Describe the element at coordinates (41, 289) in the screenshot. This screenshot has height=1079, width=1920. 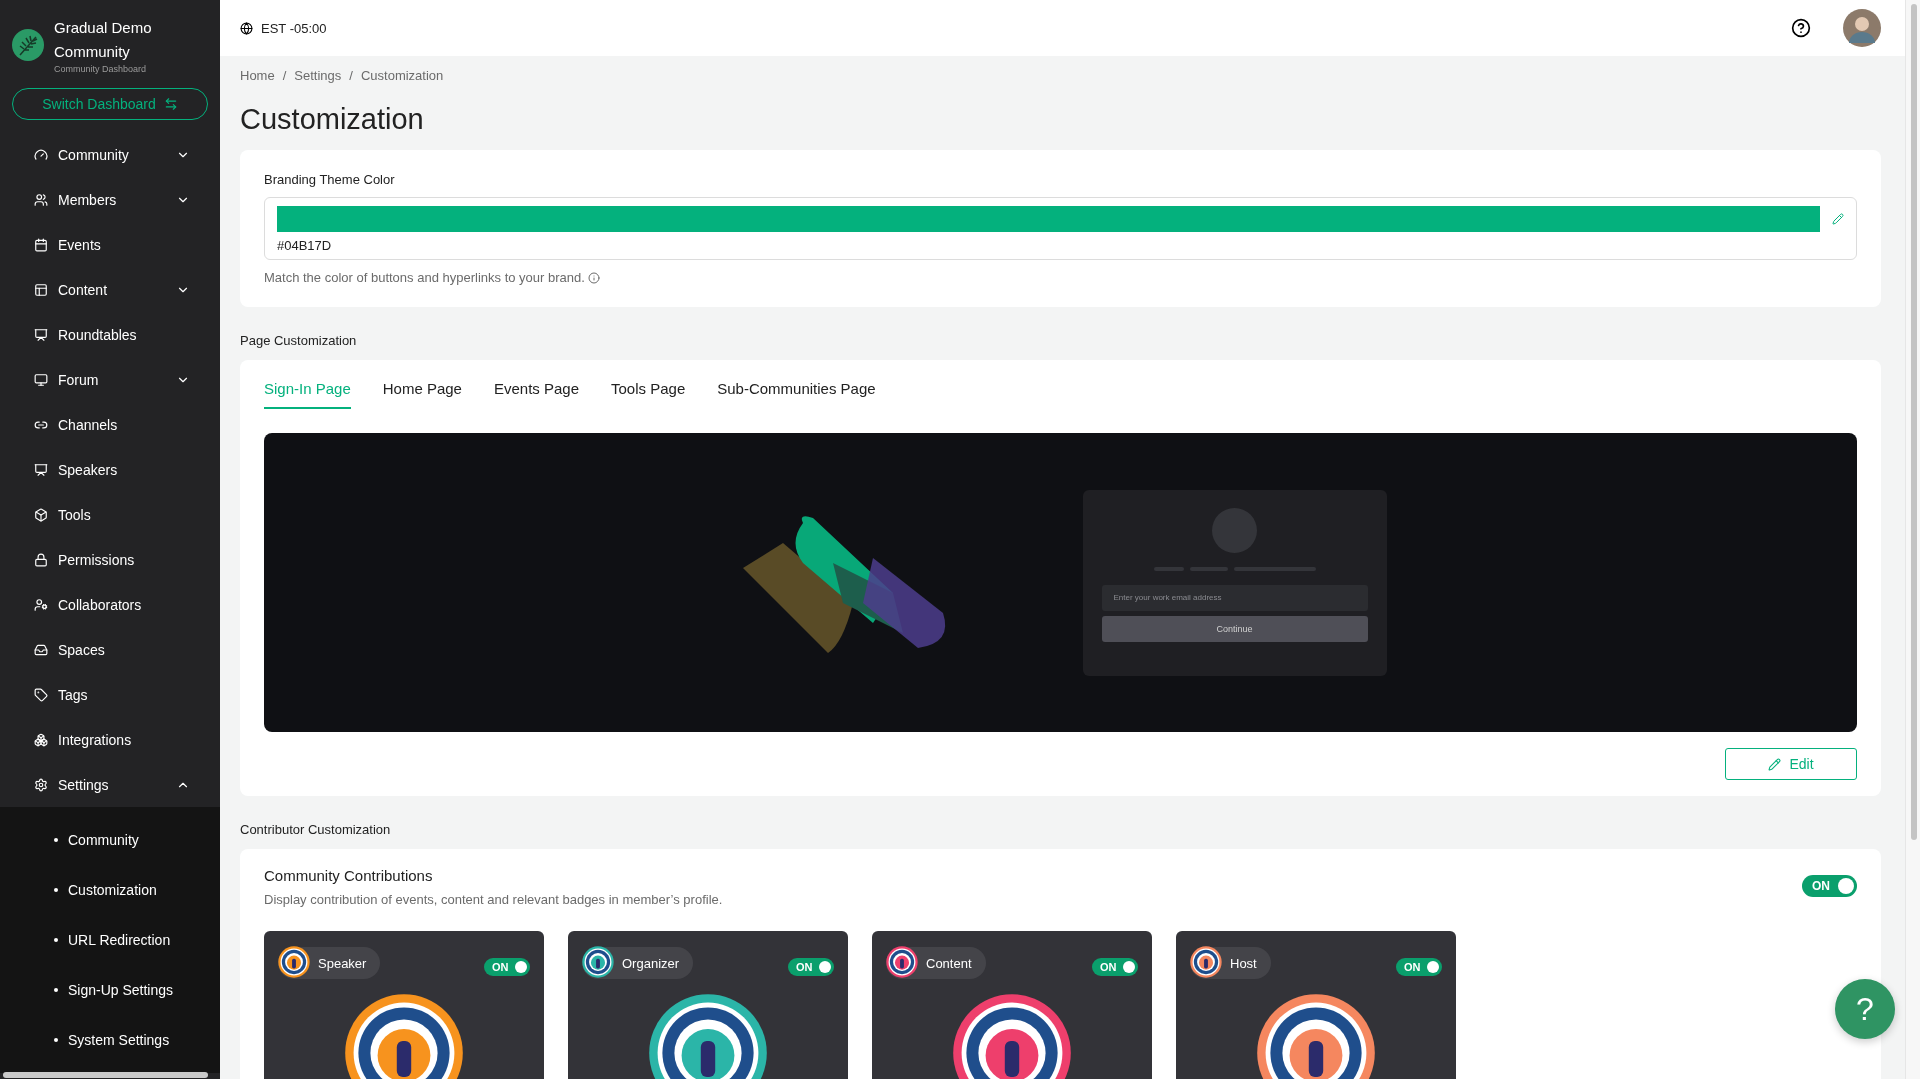
I see `layout-icon` at that location.